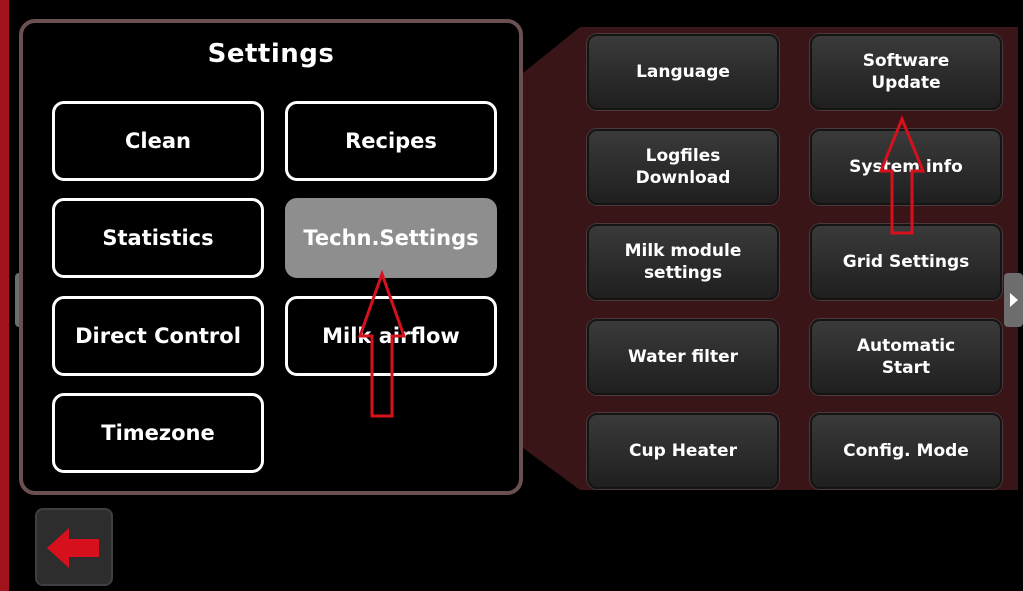  I want to click on scroll-right-handle, so click(1013, 300).